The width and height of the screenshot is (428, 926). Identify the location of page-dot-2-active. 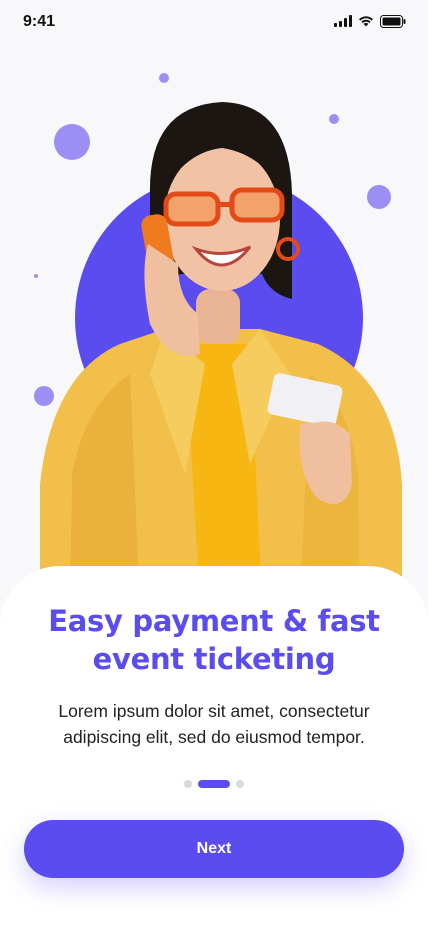
(214, 784).